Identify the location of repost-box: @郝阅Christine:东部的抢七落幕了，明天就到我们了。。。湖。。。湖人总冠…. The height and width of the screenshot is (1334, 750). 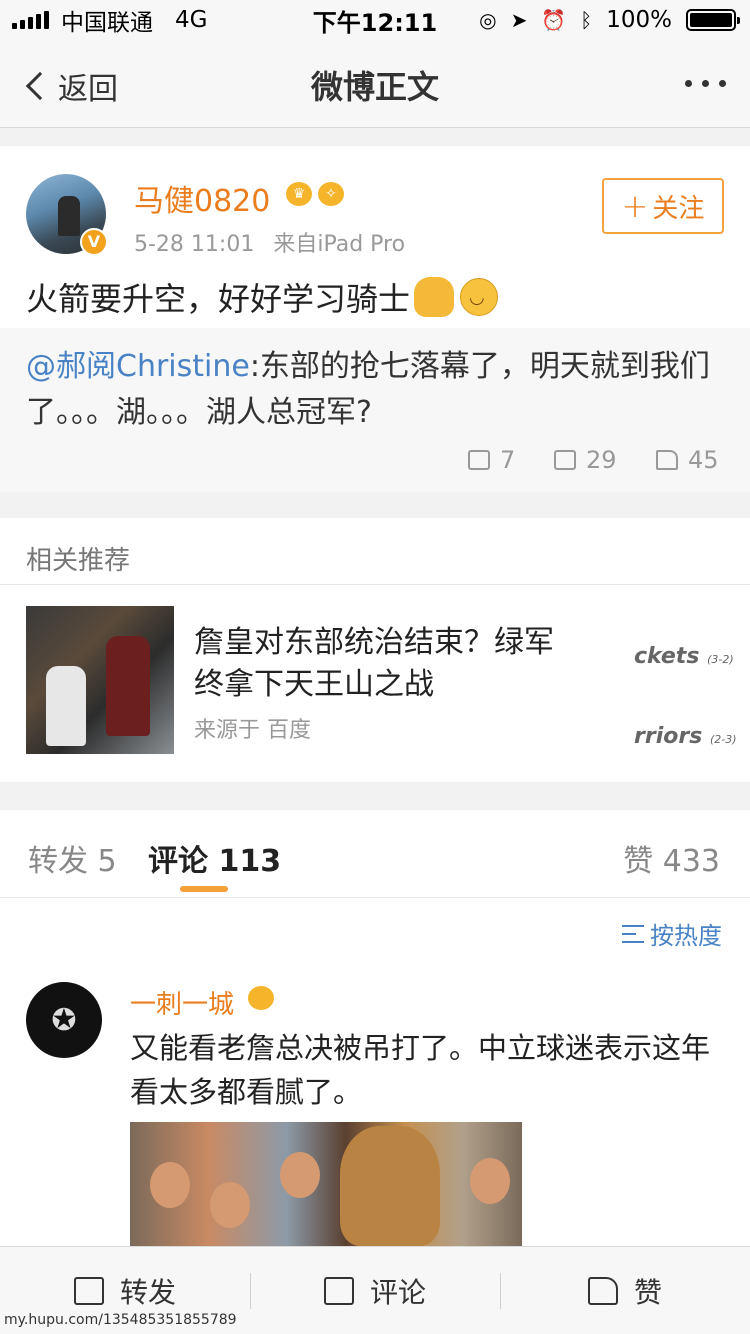
(375, 410).